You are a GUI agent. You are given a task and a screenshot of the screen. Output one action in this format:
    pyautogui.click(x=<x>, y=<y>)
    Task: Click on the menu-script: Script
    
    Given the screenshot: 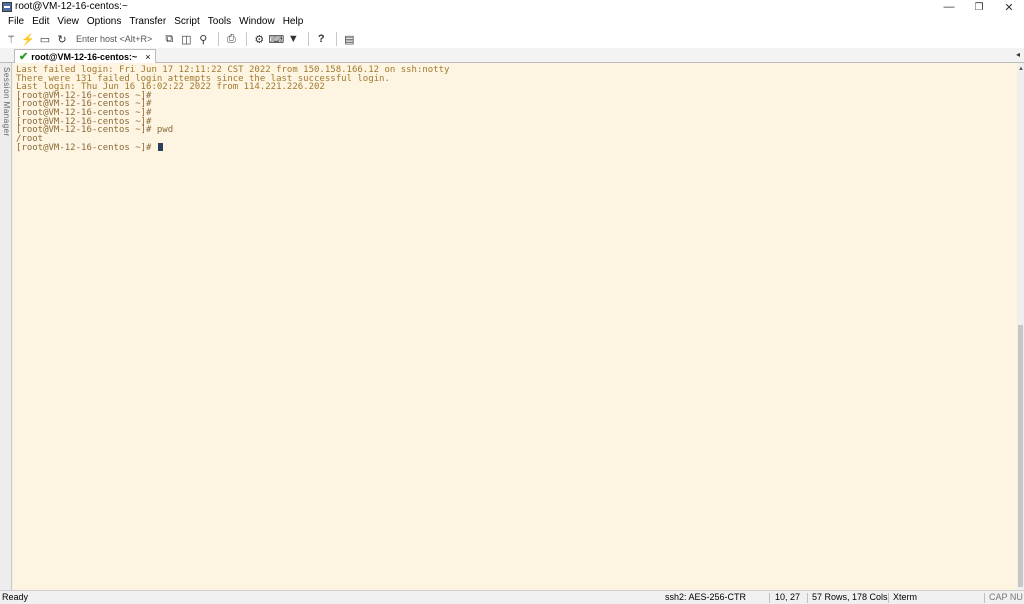 What is the action you would take?
    pyautogui.click(x=187, y=22)
    